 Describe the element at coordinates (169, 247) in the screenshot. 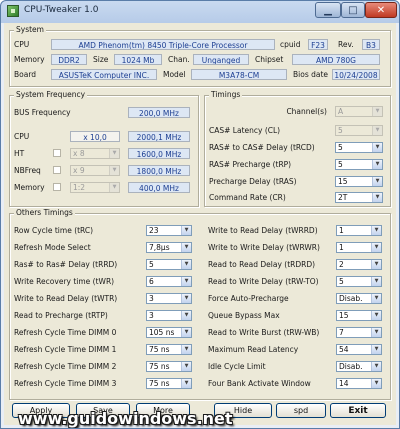

I see `refresh-mode-select: 7,8µs ▼` at that location.